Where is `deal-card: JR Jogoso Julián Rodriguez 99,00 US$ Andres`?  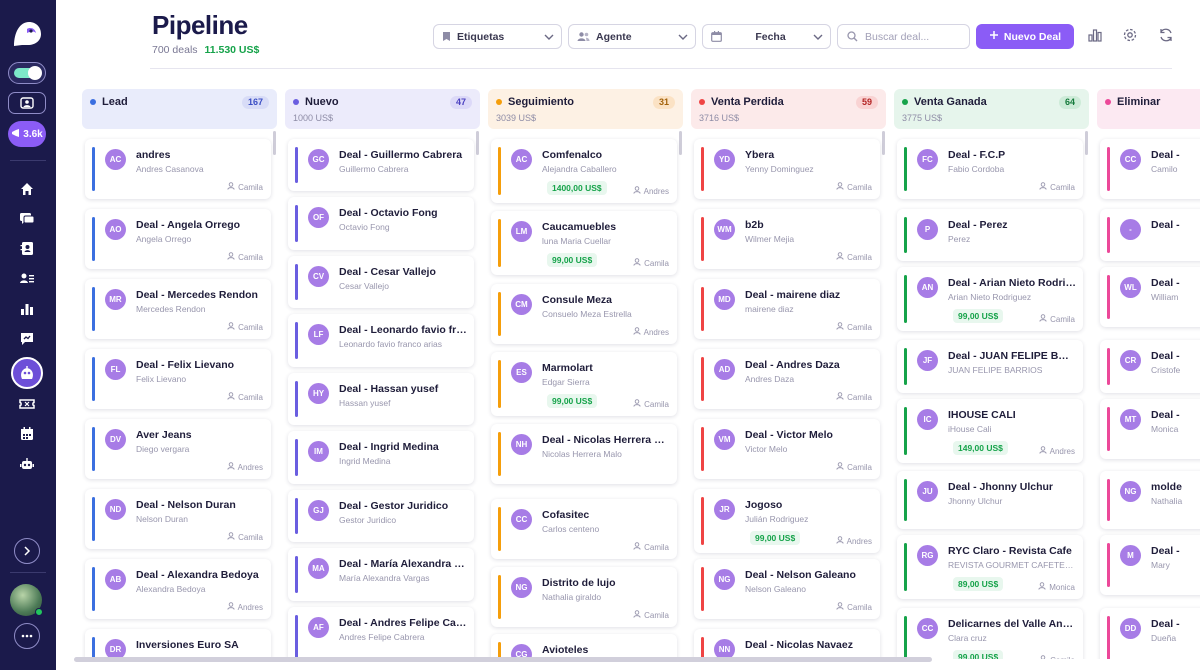 deal-card: JR Jogoso Julián Rodriguez 99,00 US$ Andres is located at coordinates (787, 521).